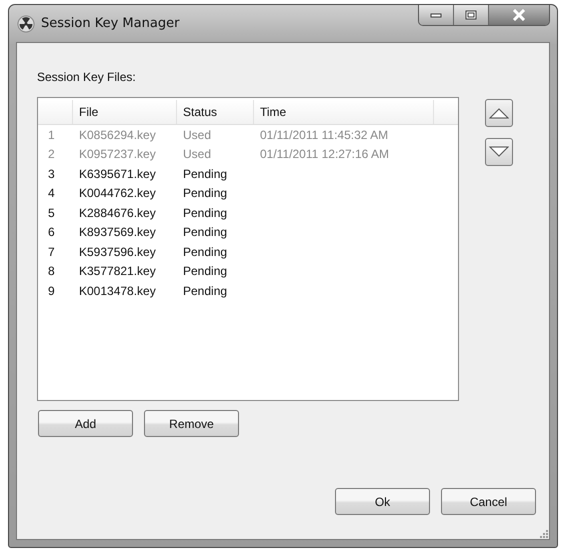 This screenshot has height=552, width=565. Describe the element at coordinates (117, 213) in the screenshot. I see `file-name: K2884676.key` at that location.